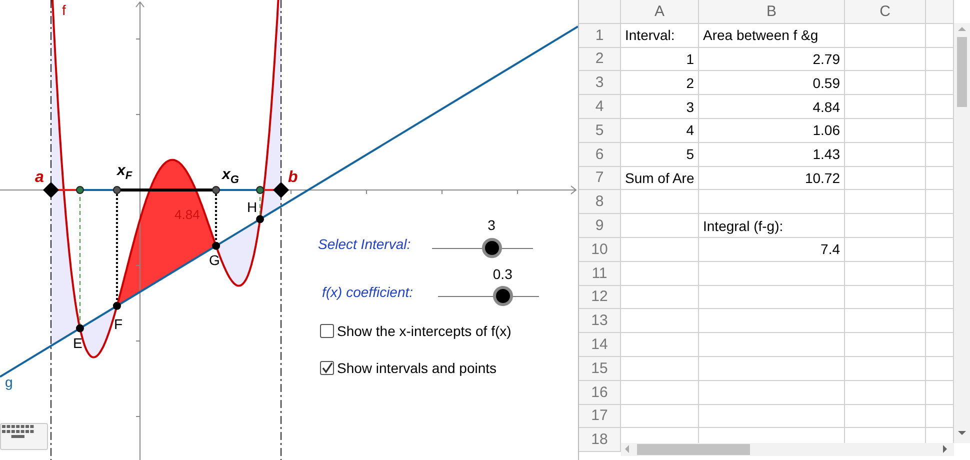 The width and height of the screenshot is (970, 460). Describe the element at coordinates (772, 178) in the screenshot. I see `table-cell: 10.72` at that location.